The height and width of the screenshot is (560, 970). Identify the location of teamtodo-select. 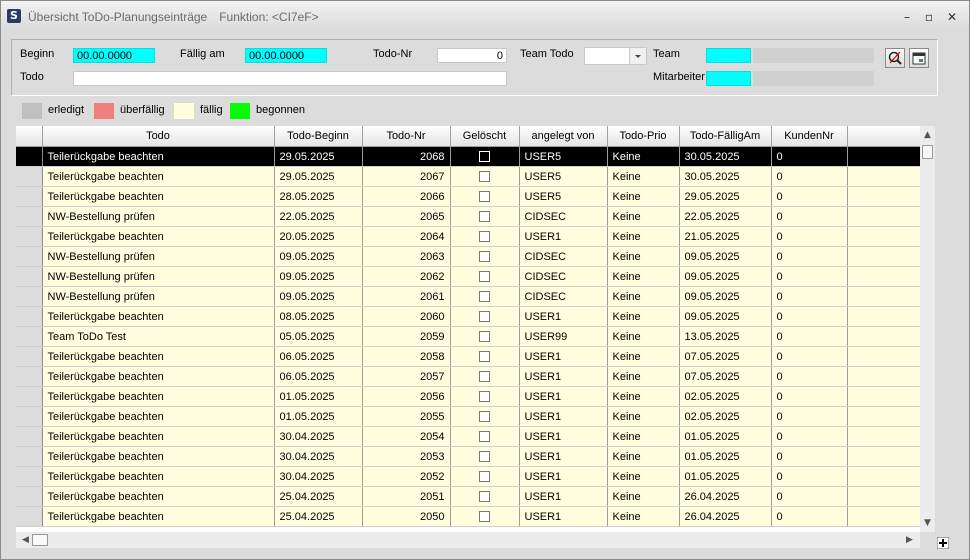
(615, 56).